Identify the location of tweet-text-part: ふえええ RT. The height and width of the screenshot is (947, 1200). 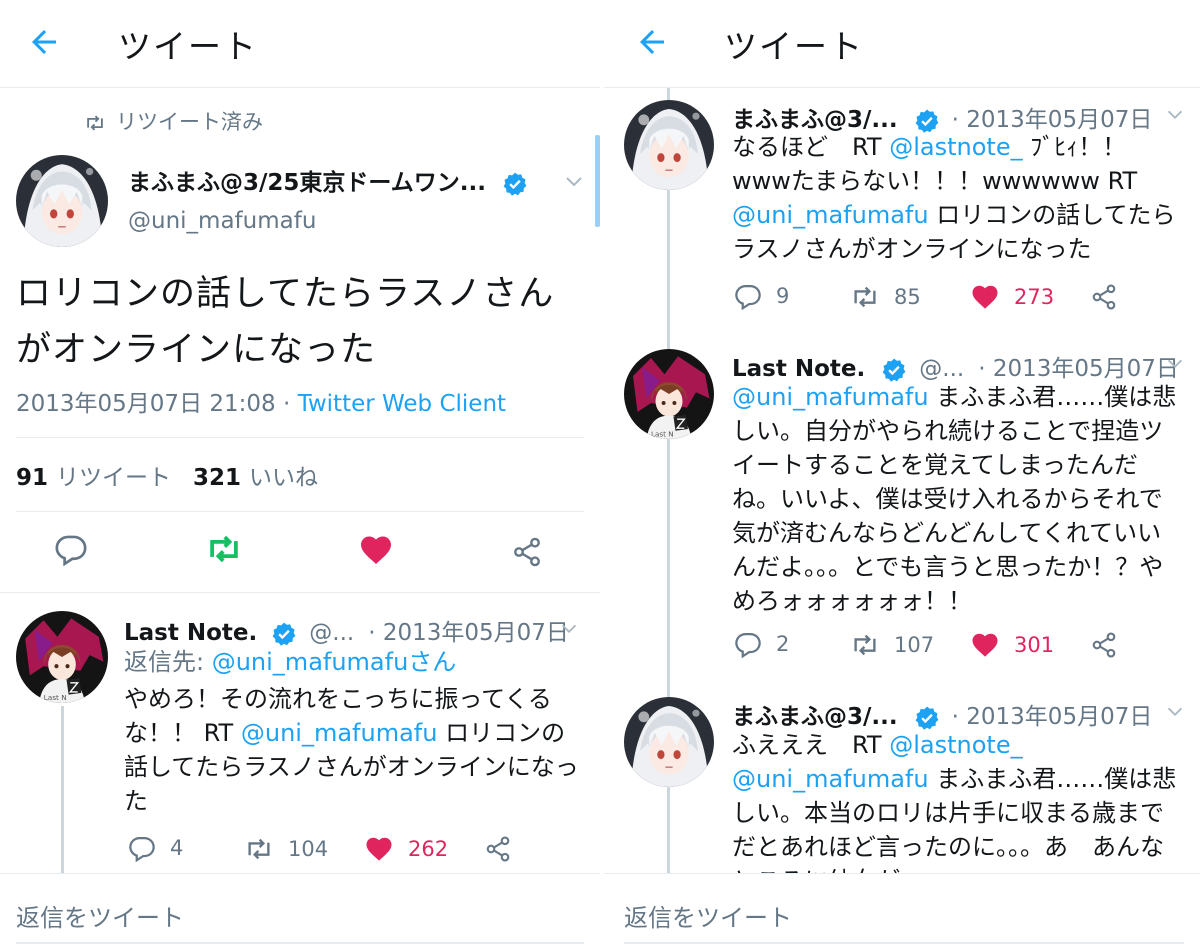
(811, 745).